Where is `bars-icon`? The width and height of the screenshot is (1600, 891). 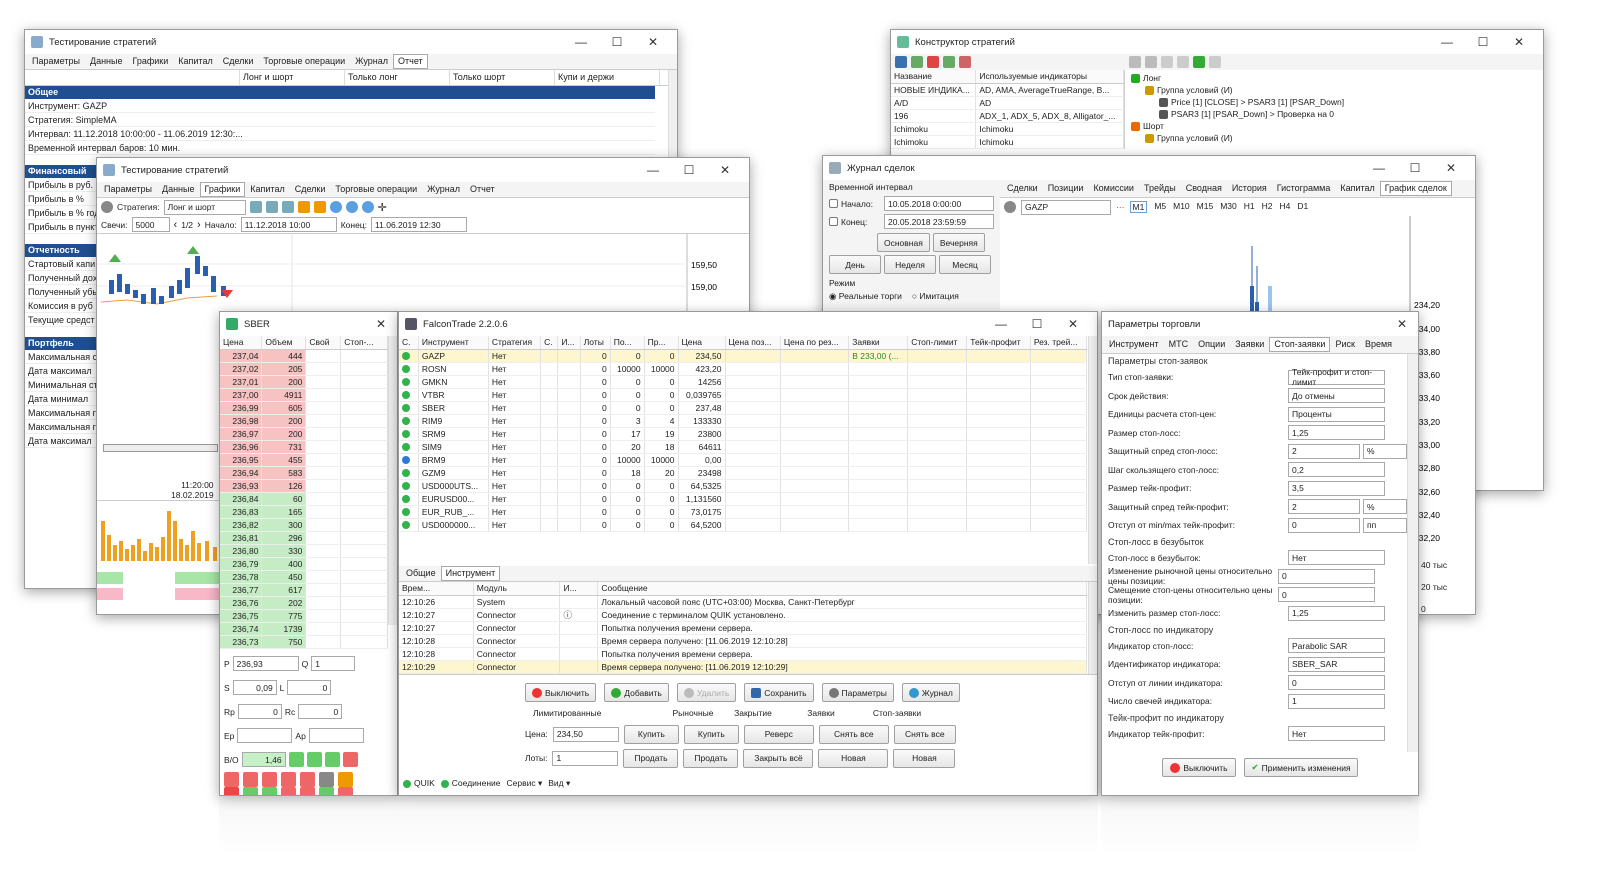
bars-icon is located at coordinates (319, 207).